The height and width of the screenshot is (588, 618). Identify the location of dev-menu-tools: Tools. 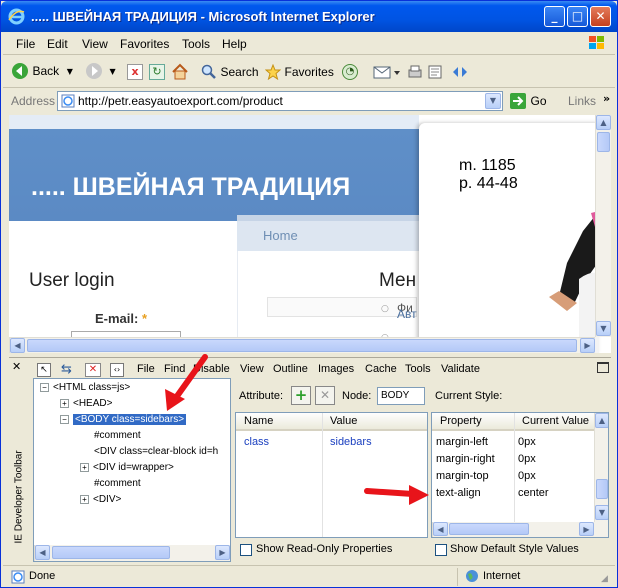
(418, 369).